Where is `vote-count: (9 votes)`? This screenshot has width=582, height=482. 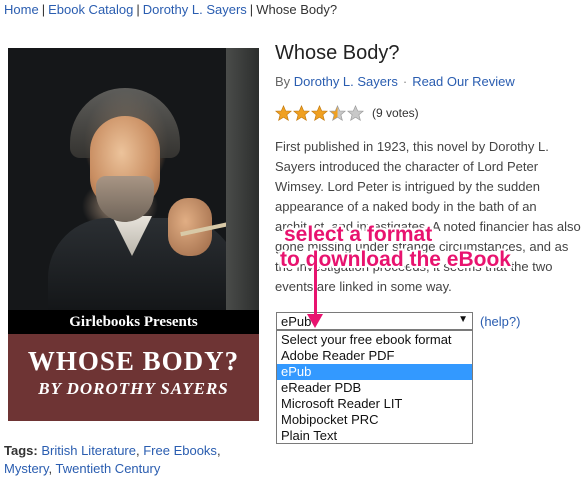 vote-count: (9 votes) is located at coordinates (395, 113).